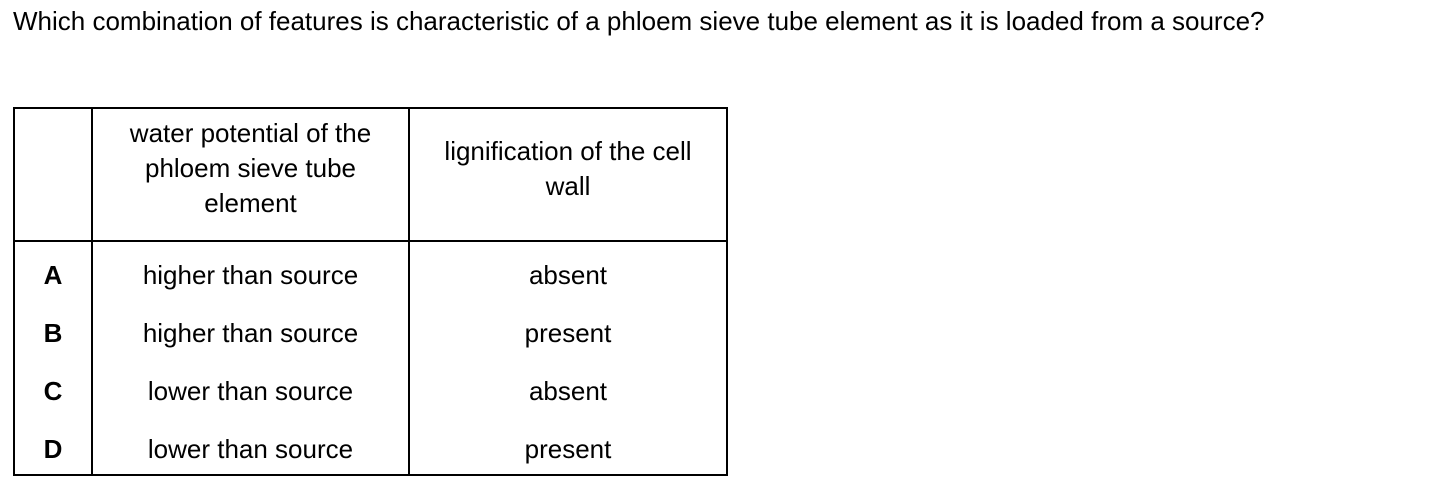 This screenshot has width=1435, height=497. I want to click on option-letter-cell: D, so click(53, 446).